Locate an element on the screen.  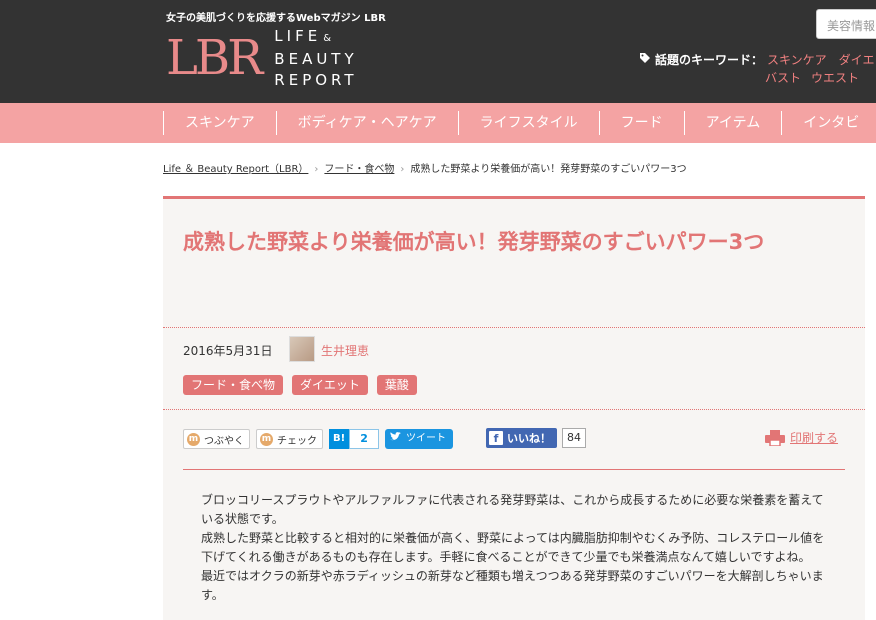
search-input: 美容情報 is located at coordinates (846, 24).